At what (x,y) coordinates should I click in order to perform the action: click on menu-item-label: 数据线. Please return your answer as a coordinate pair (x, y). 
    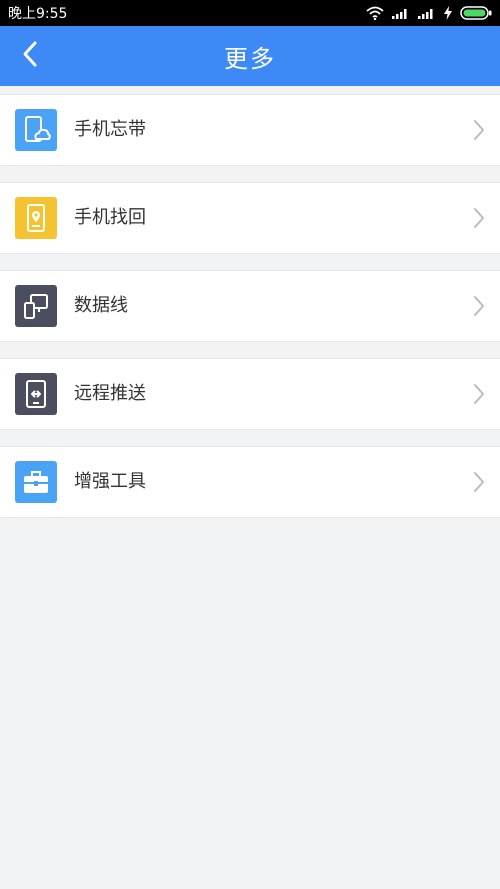
    Looking at the image, I should click on (101, 305).